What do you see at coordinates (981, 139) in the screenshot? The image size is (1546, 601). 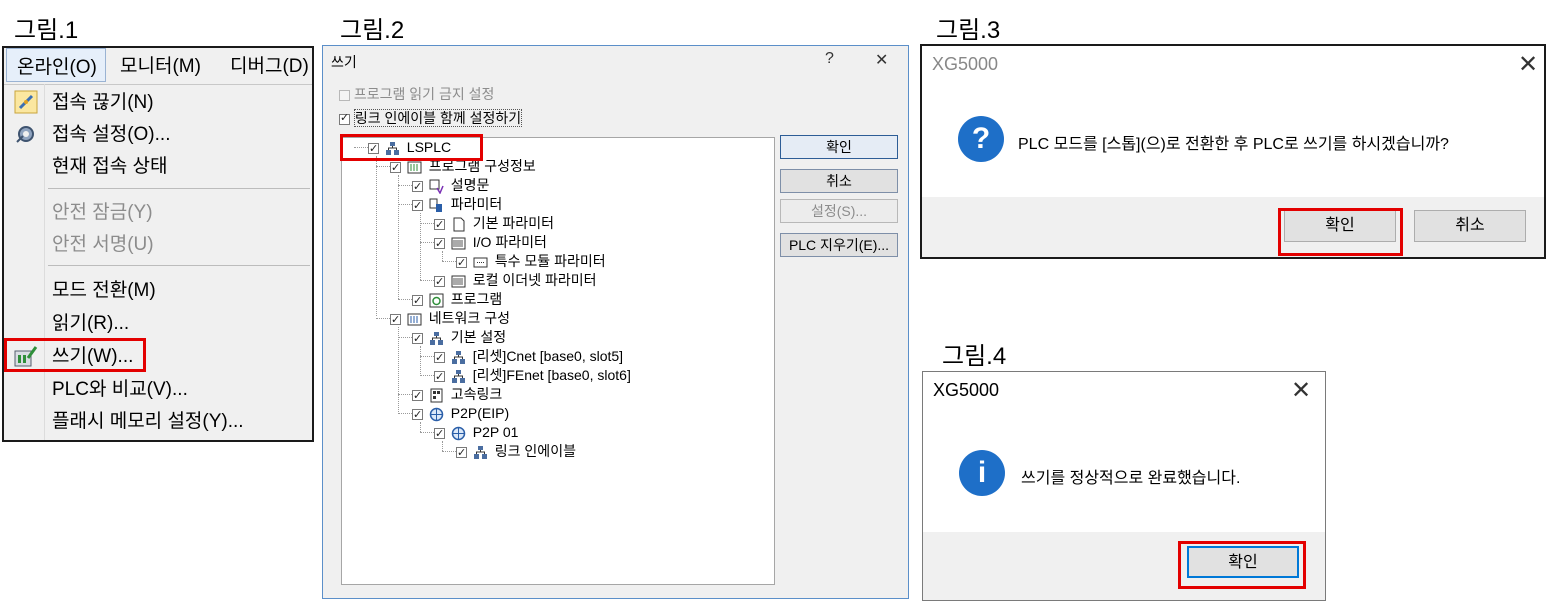 I see `question-icon: ?` at bounding box center [981, 139].